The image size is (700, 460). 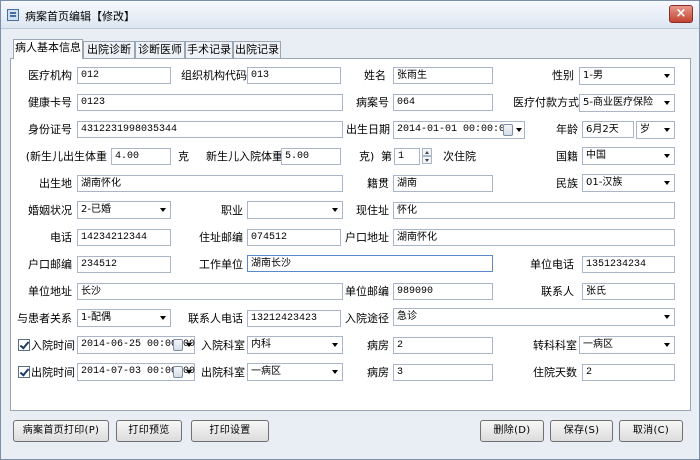 What do you see at coordinates (294, 318) in the screenshot?
I see `contact-phone-field: 13212423423` at bounding box center [294, 318].